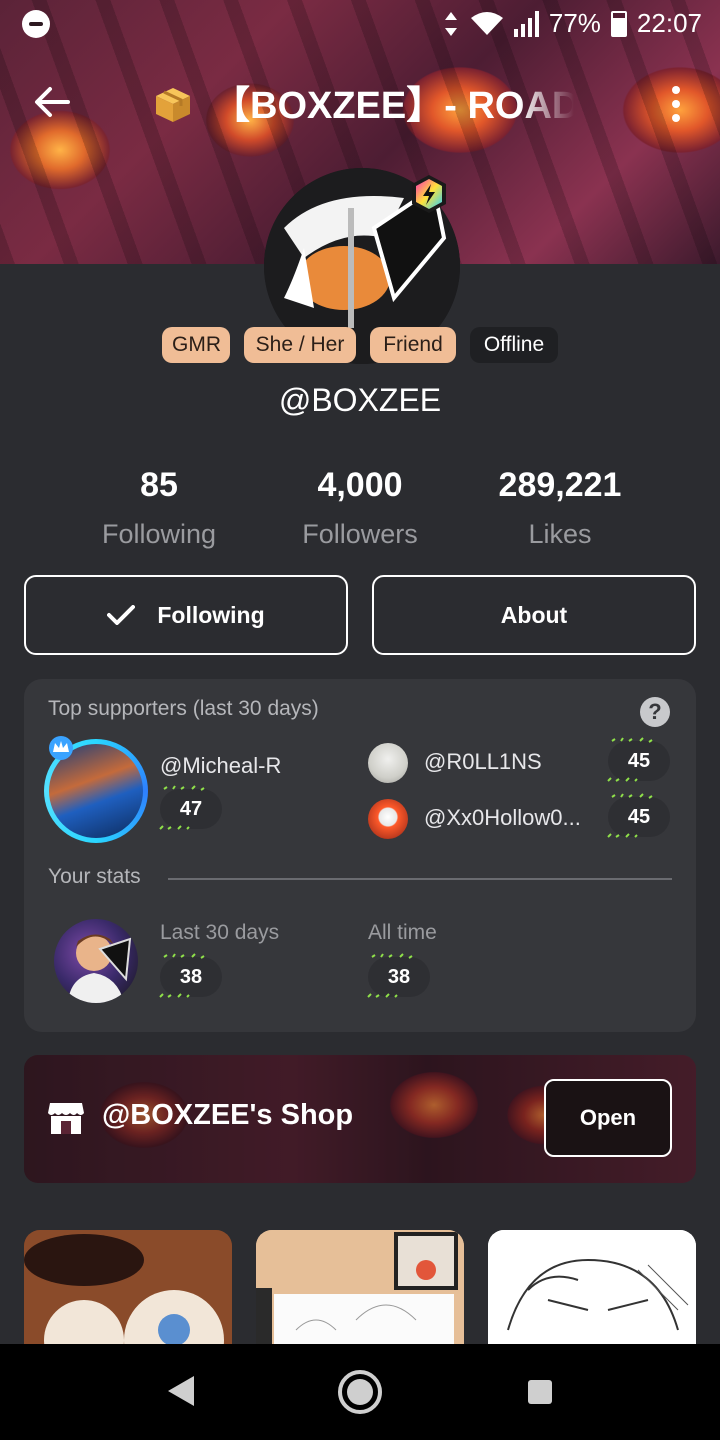 This screenshot has height=1440, width=720. Describe the element at coordinates (402, 932) in the screenshot. I see `all-time-label: All time` at that location.